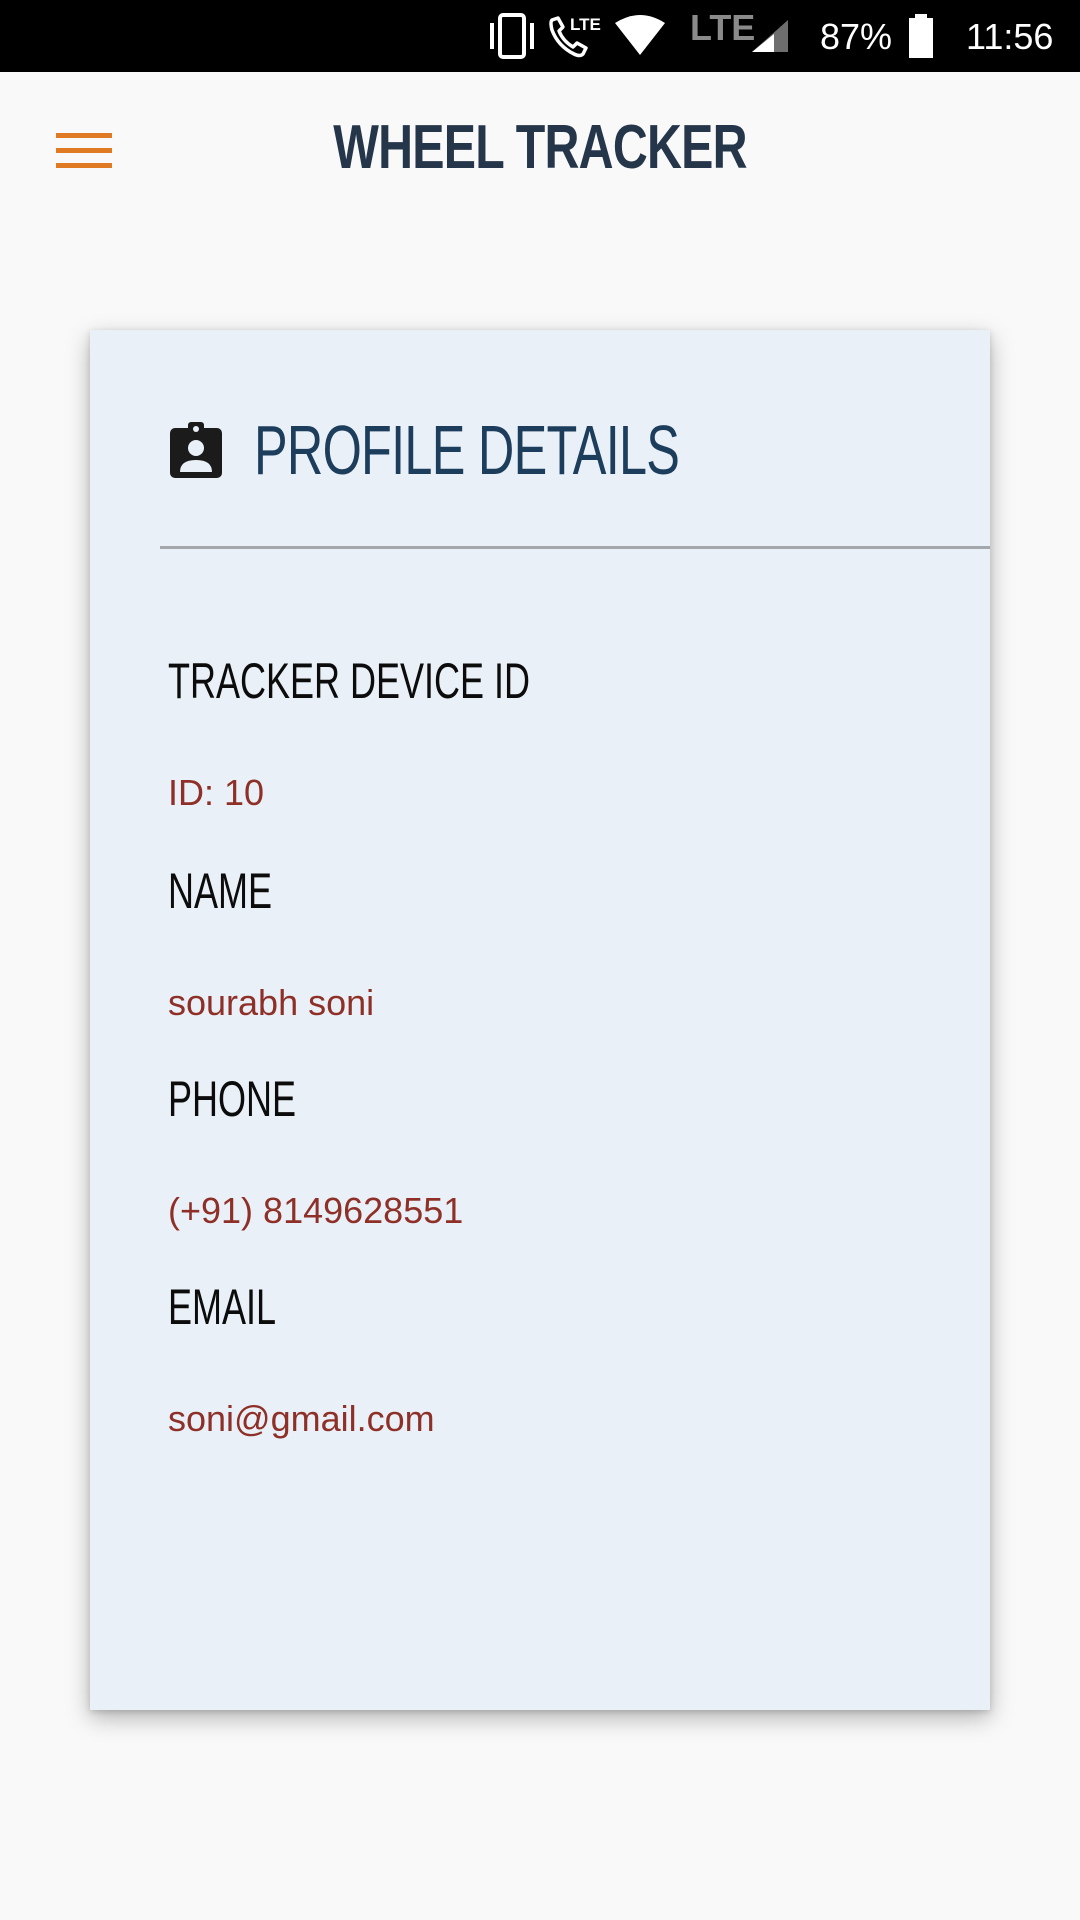 This screenshot has height=1920, width=1080. Describe the element at coordinates (540, 147) in the screenshot. I see `app-title: WHEEL TRACKER` at that location.